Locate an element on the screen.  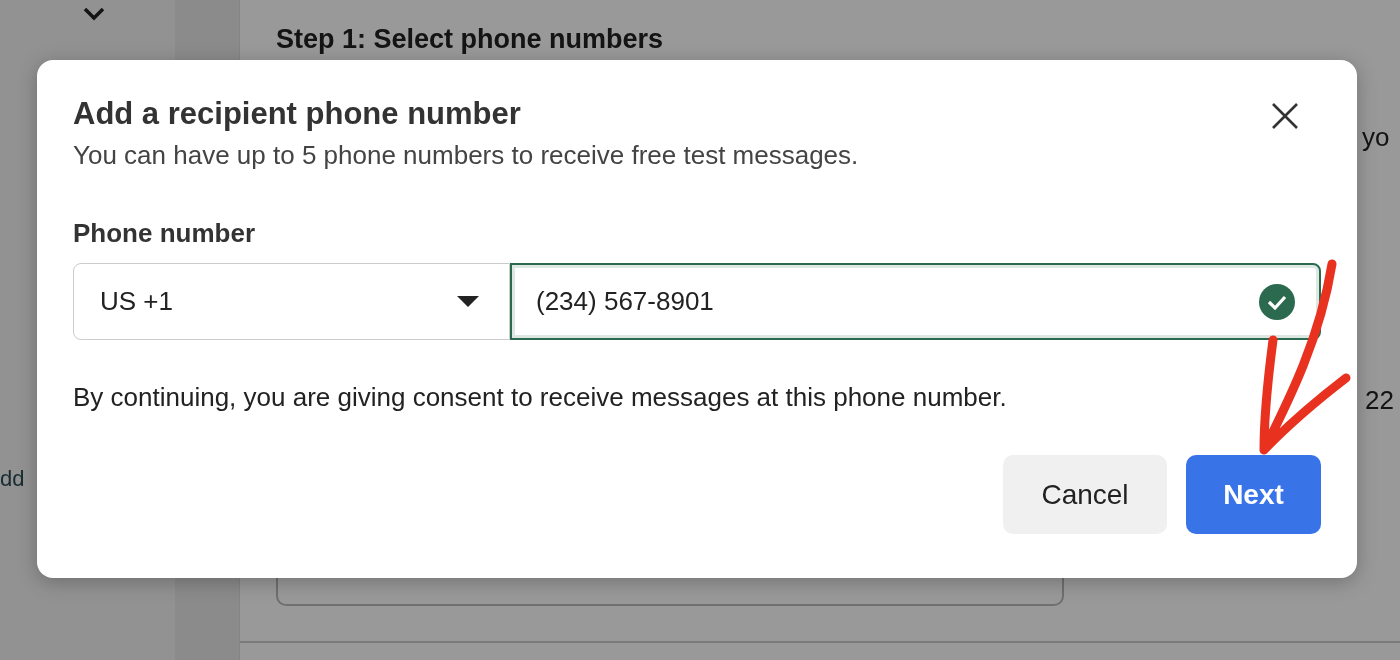
sidebar-text: dd is located at coordinates (12, 479).